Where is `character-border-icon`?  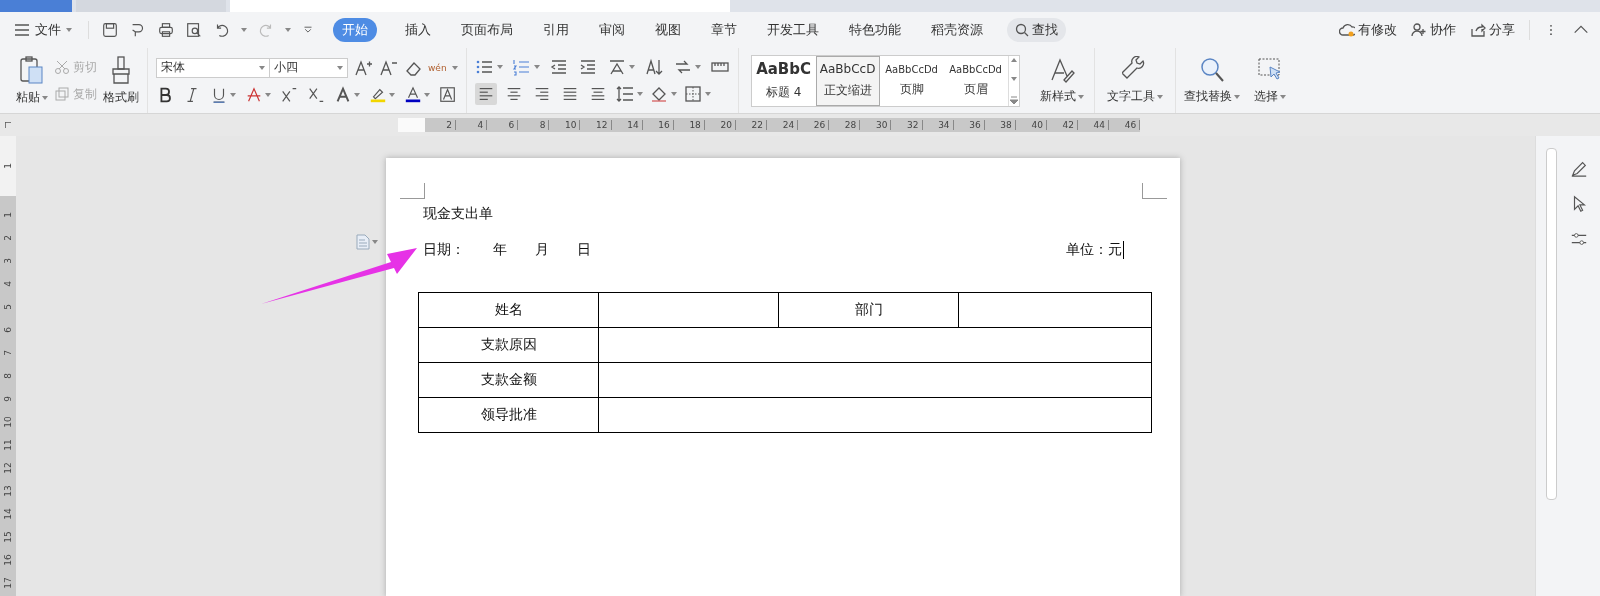
character-border-icon is located at coordinates (448, 94).